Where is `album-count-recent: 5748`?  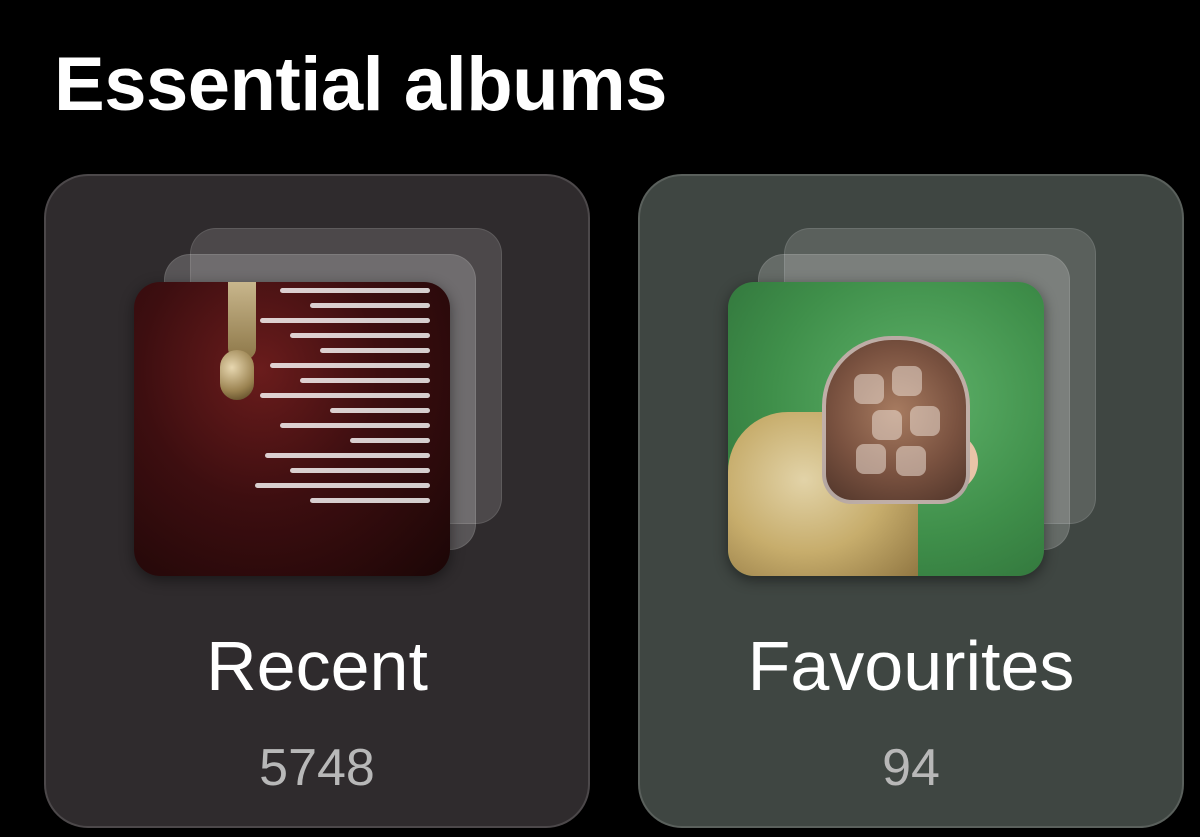
album-count-recent: 5748 is located at coordinates (317, 768).